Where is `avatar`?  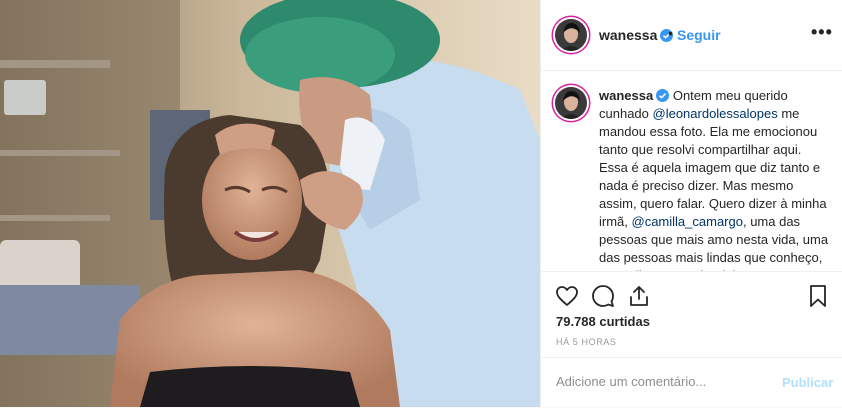 avatar is located at coordinates (571, 35).